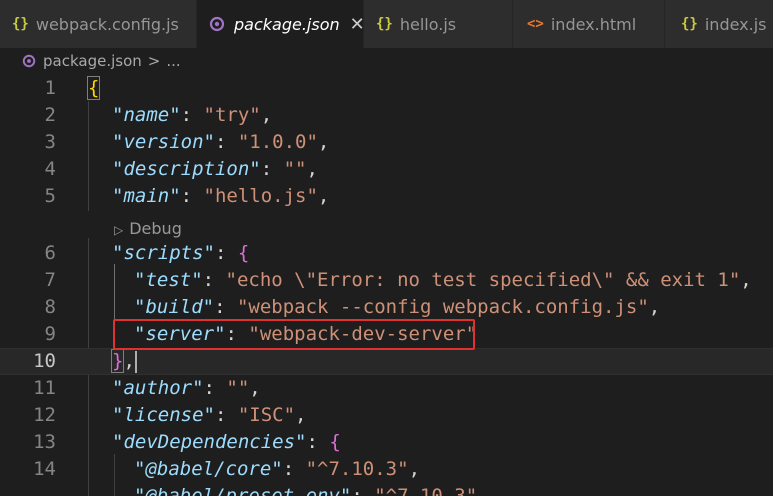  I want to click on code-text: "main": "hello.js",, so click(220, 196).